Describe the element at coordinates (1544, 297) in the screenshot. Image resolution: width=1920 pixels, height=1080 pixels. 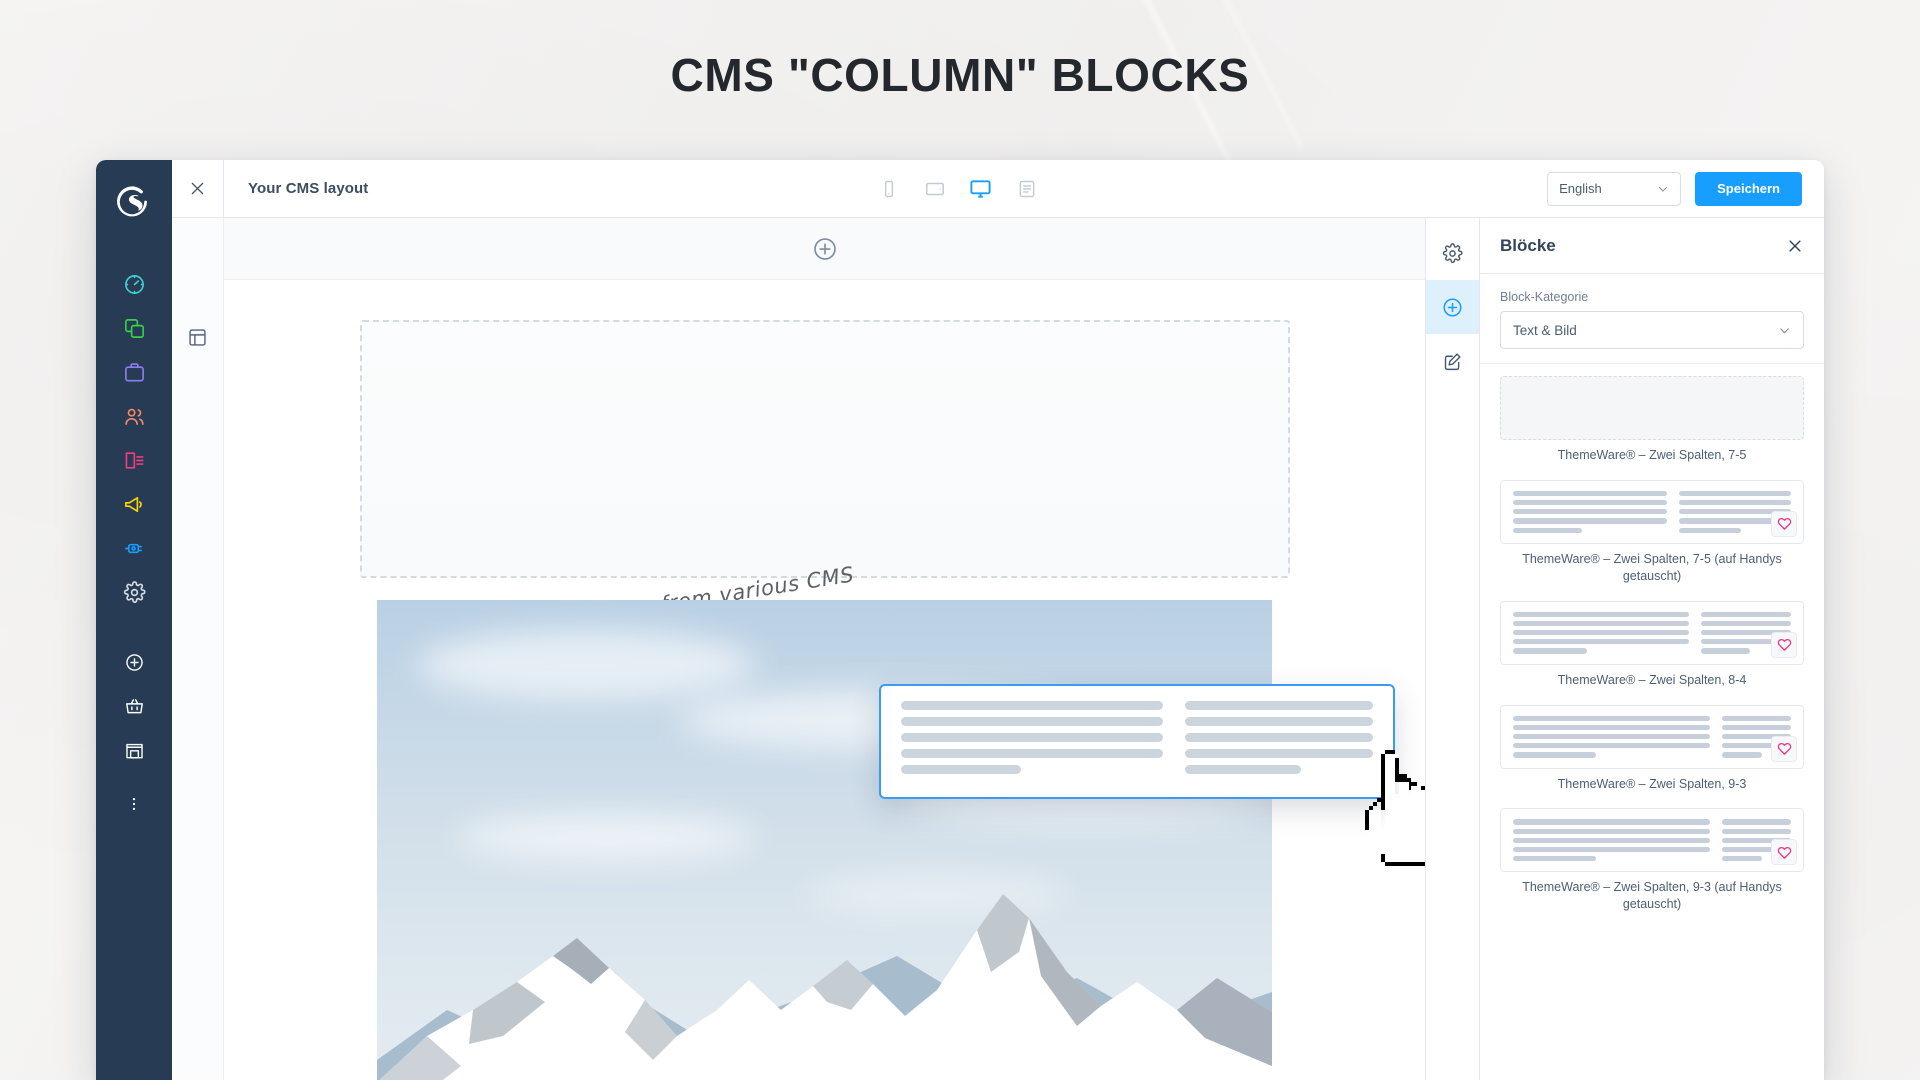
I see `block-category-label: Block-Kategorie` at that location.